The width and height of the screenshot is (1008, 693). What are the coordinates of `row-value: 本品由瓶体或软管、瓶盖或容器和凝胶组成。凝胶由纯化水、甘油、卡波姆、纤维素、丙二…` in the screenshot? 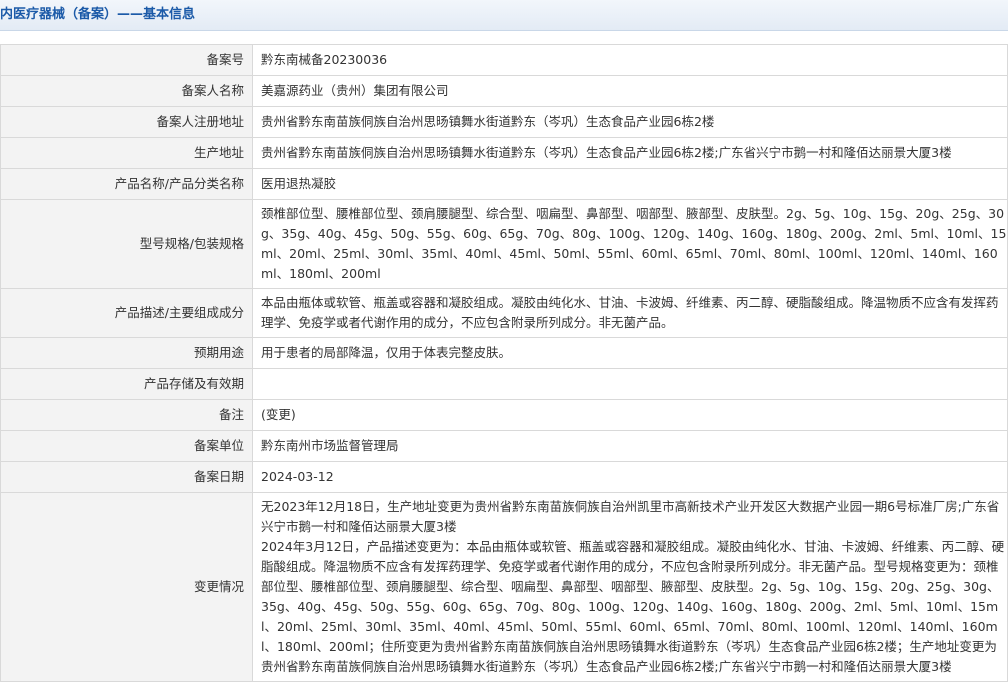 It's located at (630, 313).